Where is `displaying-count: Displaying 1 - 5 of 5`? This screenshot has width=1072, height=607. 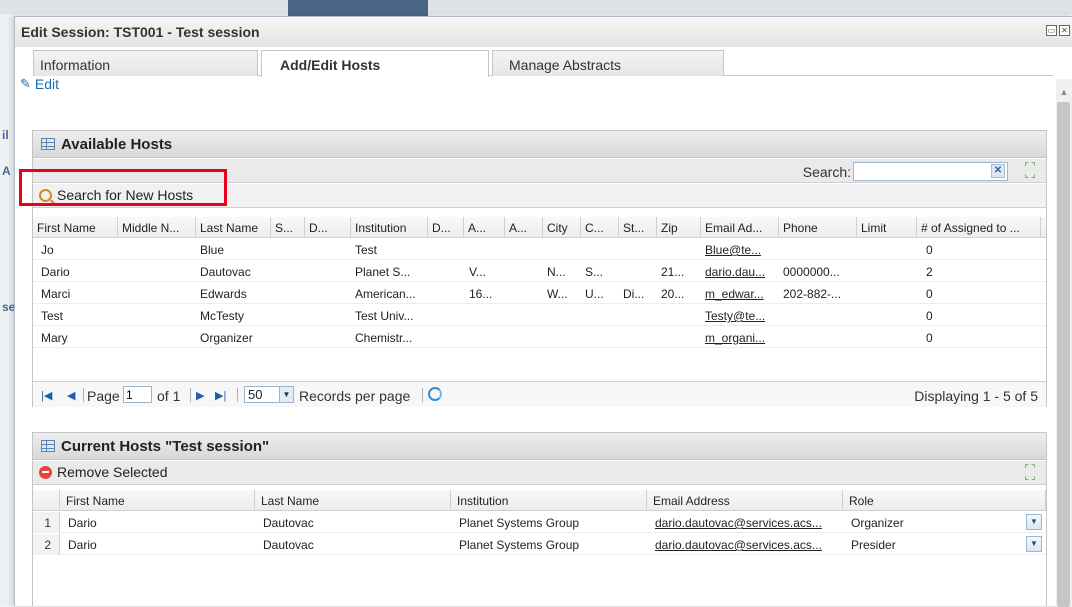
displaying-count: Displaying 1 - 5 of 5 is located at coordinates (976, 396).